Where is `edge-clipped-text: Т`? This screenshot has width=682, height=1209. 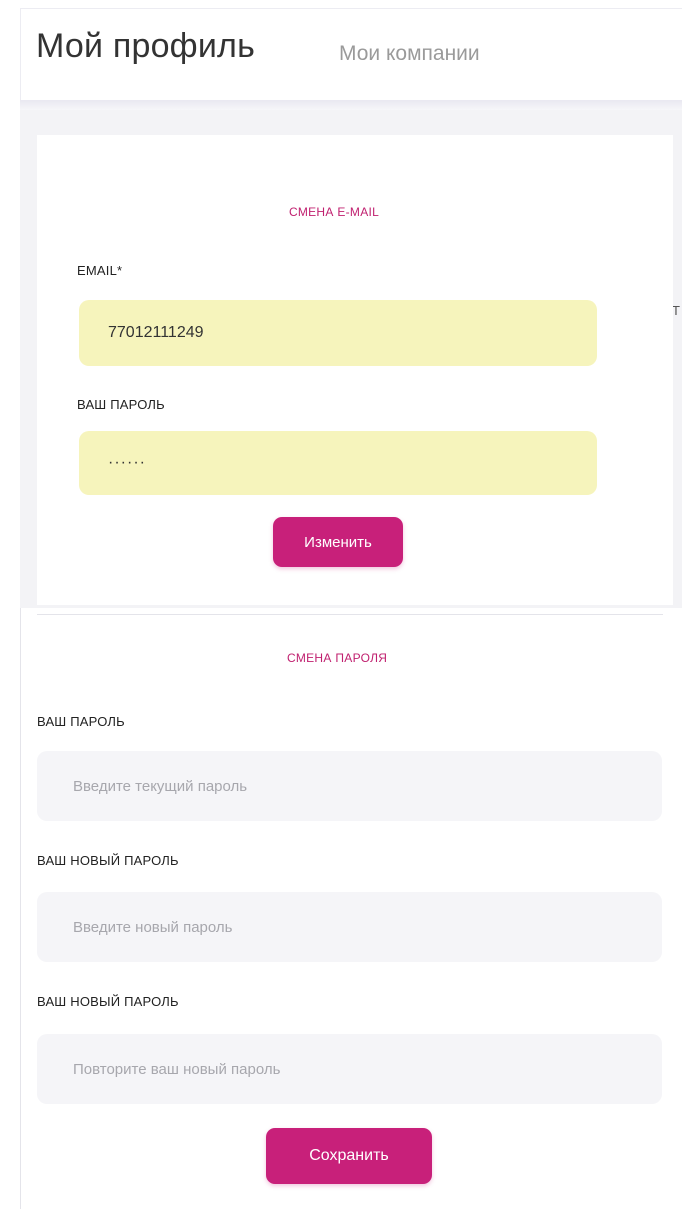 edge-clipped-text: Т is located at coordinates (676, 310).